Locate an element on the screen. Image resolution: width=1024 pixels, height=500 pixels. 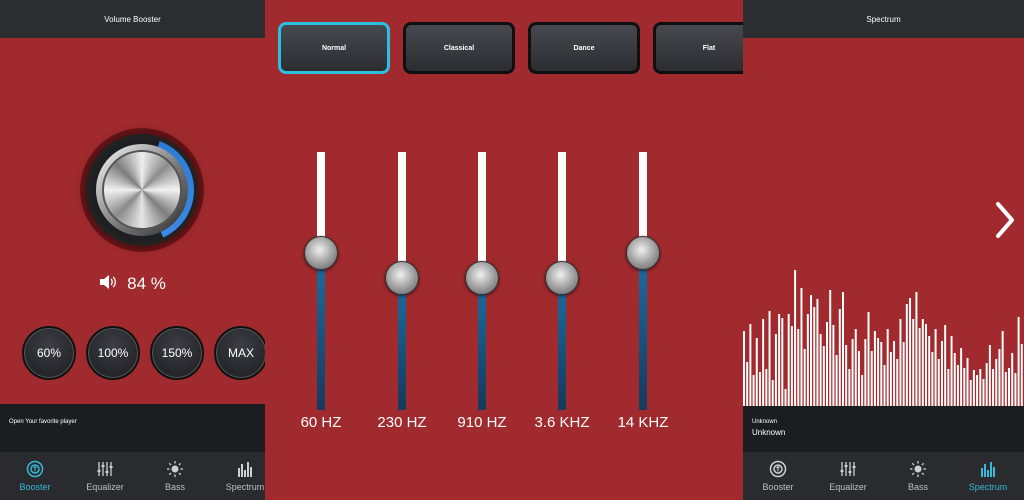
bass-icon is located at coordinates (175, 469).